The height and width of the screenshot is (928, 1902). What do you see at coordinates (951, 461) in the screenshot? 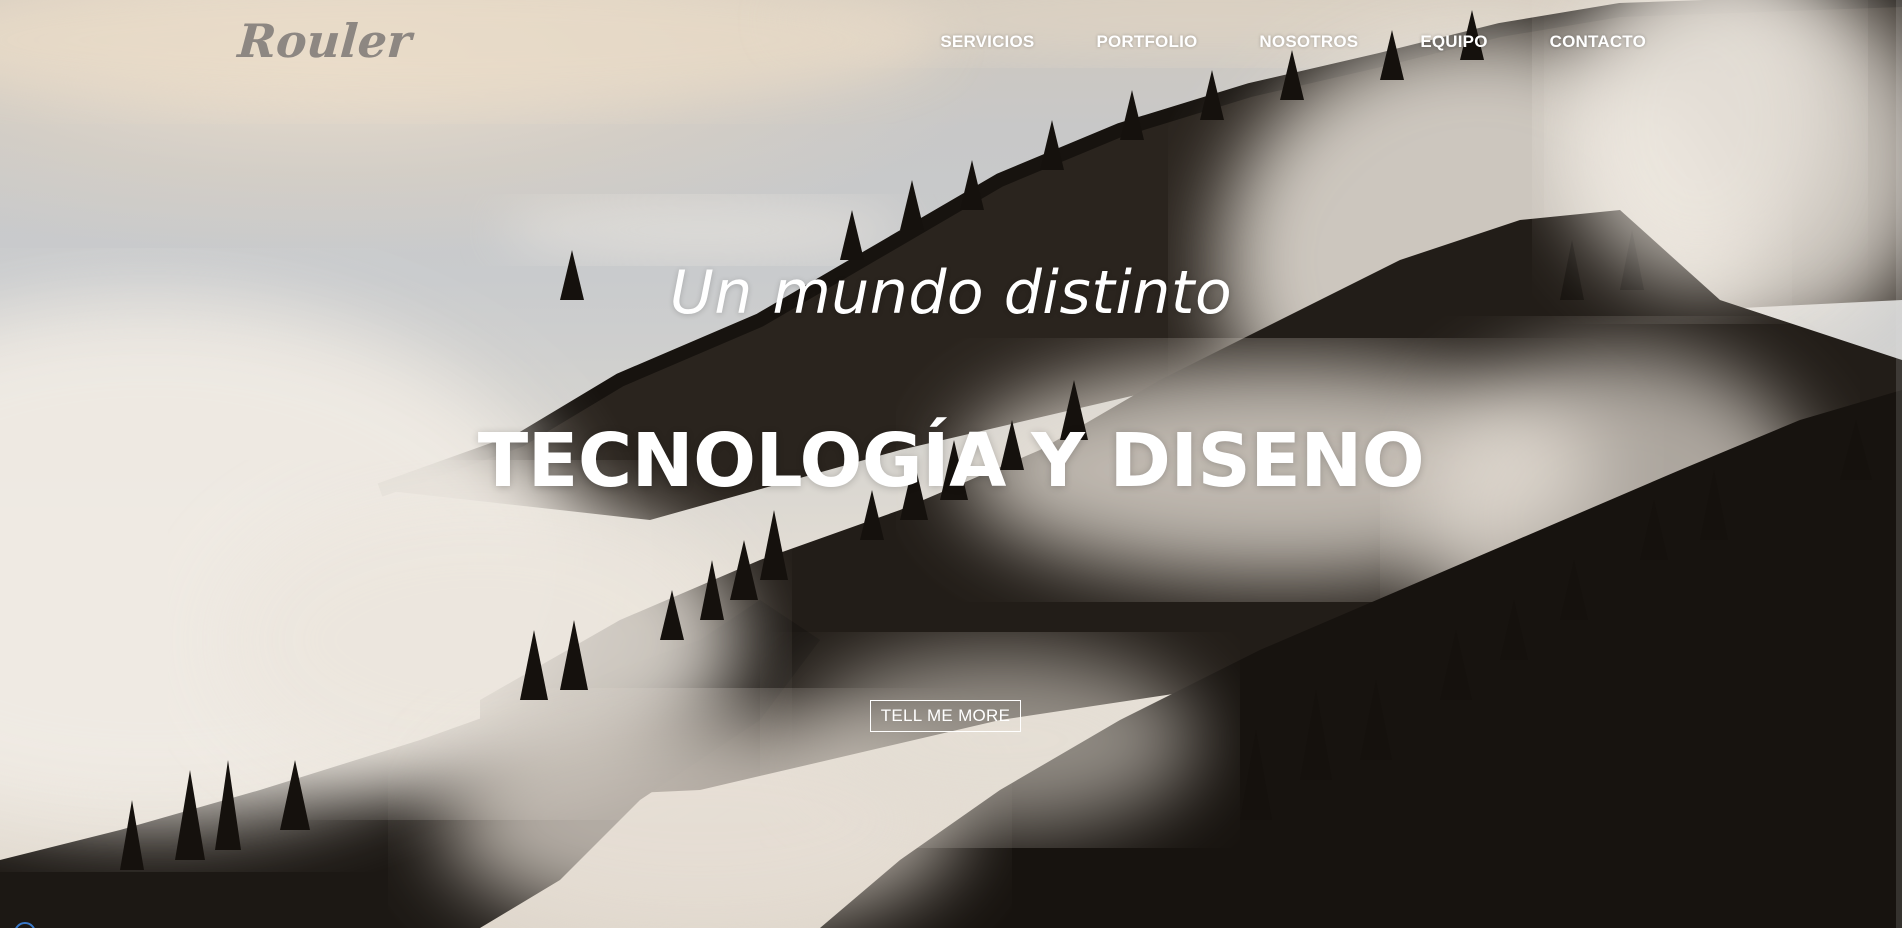
I see `hero-heading: TECNOLOGÍA Y DISENO` at bounding box center [951, 461].